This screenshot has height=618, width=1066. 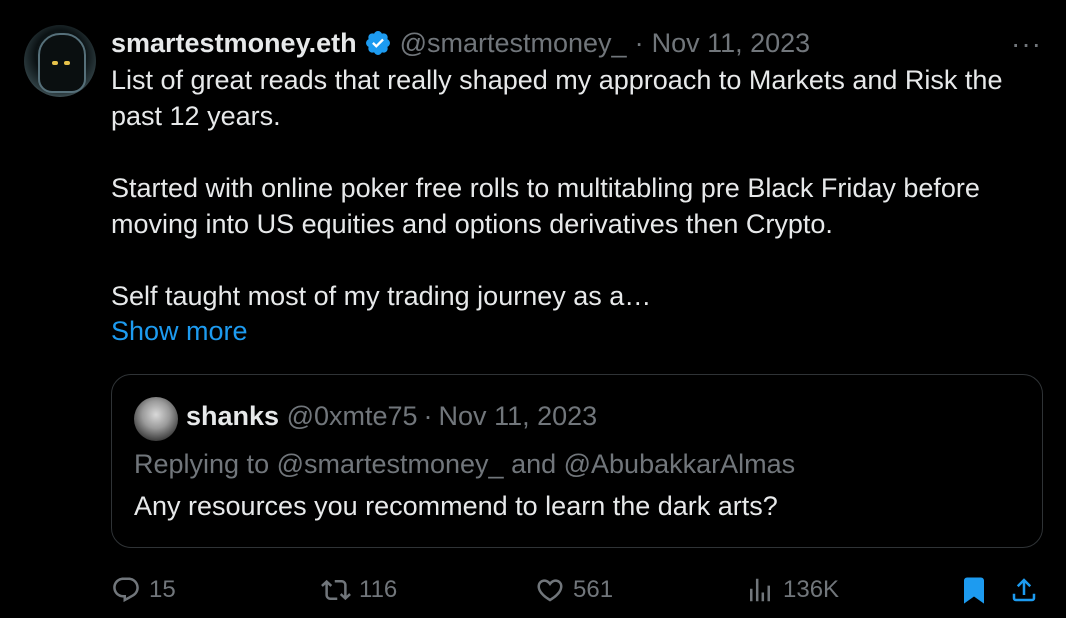 I want to click on reply-icon, so click(x=126, y=590).